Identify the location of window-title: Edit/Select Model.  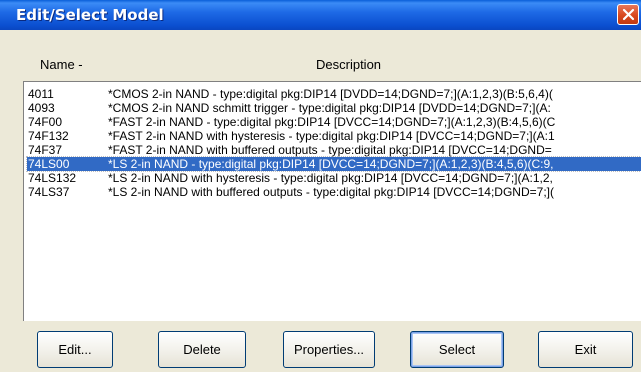
(90, 15).